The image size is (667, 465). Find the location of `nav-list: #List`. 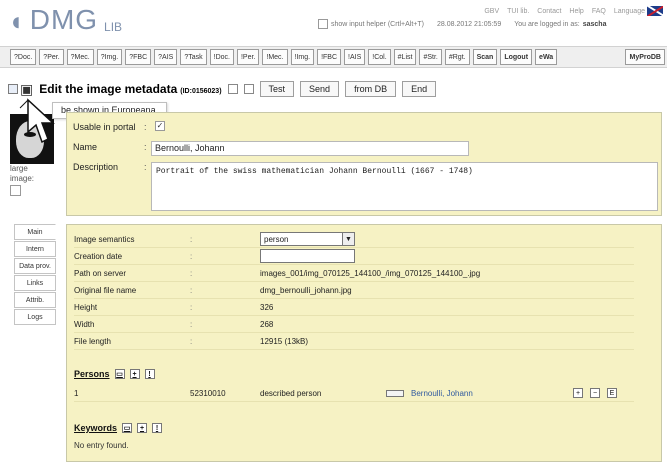

nav-list: #List is located at coordinates (405, 57).